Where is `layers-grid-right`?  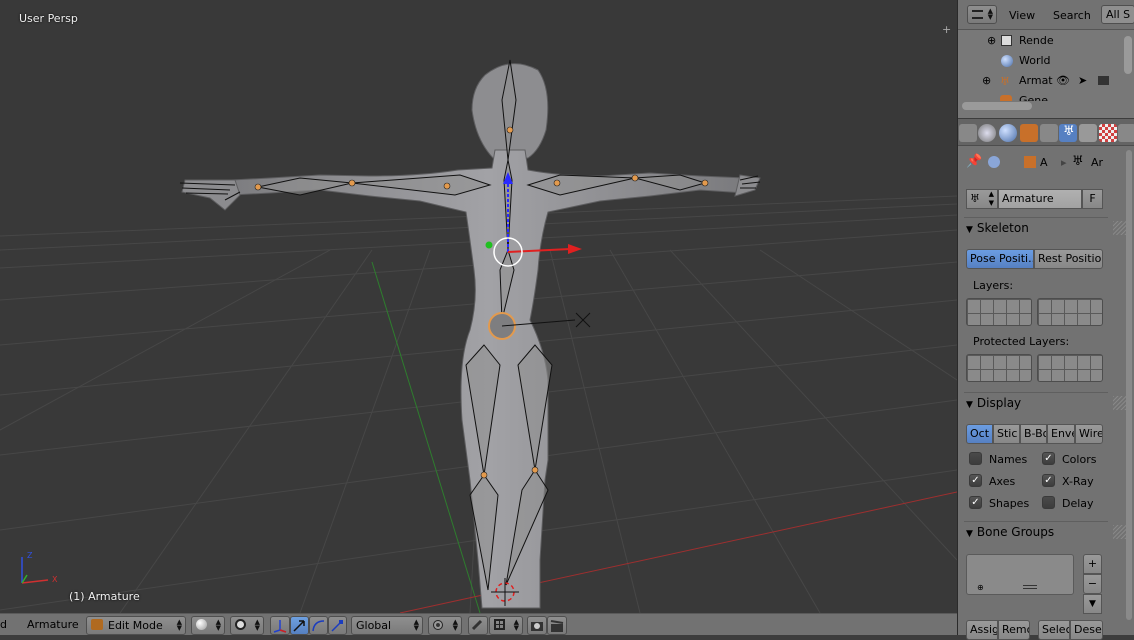 layers-grid-right is located at coordinates (1070, 312).